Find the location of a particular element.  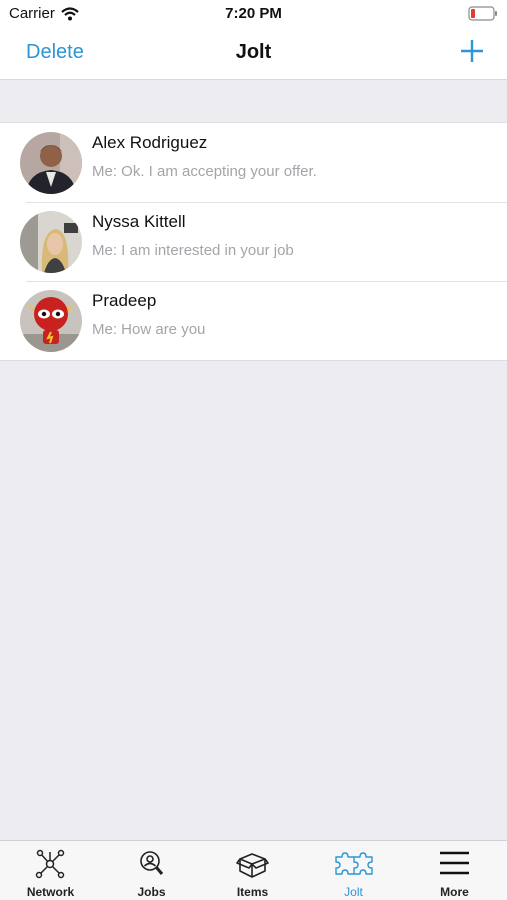

box-icon is located at coordinates (252, 865).